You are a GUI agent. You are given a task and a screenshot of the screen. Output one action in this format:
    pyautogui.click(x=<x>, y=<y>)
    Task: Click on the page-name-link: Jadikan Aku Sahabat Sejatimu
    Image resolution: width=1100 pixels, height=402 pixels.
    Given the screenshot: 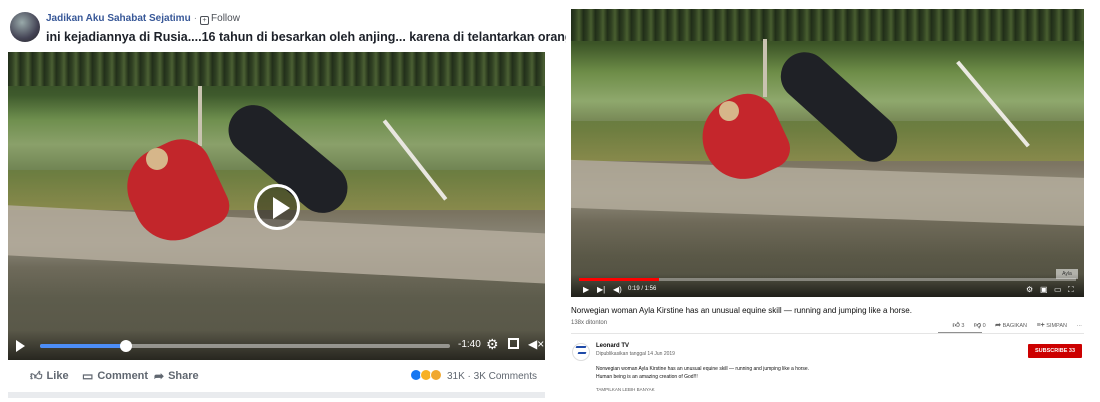 What is the action you would take?
    pyautogui.click(x=118, y=18)
    